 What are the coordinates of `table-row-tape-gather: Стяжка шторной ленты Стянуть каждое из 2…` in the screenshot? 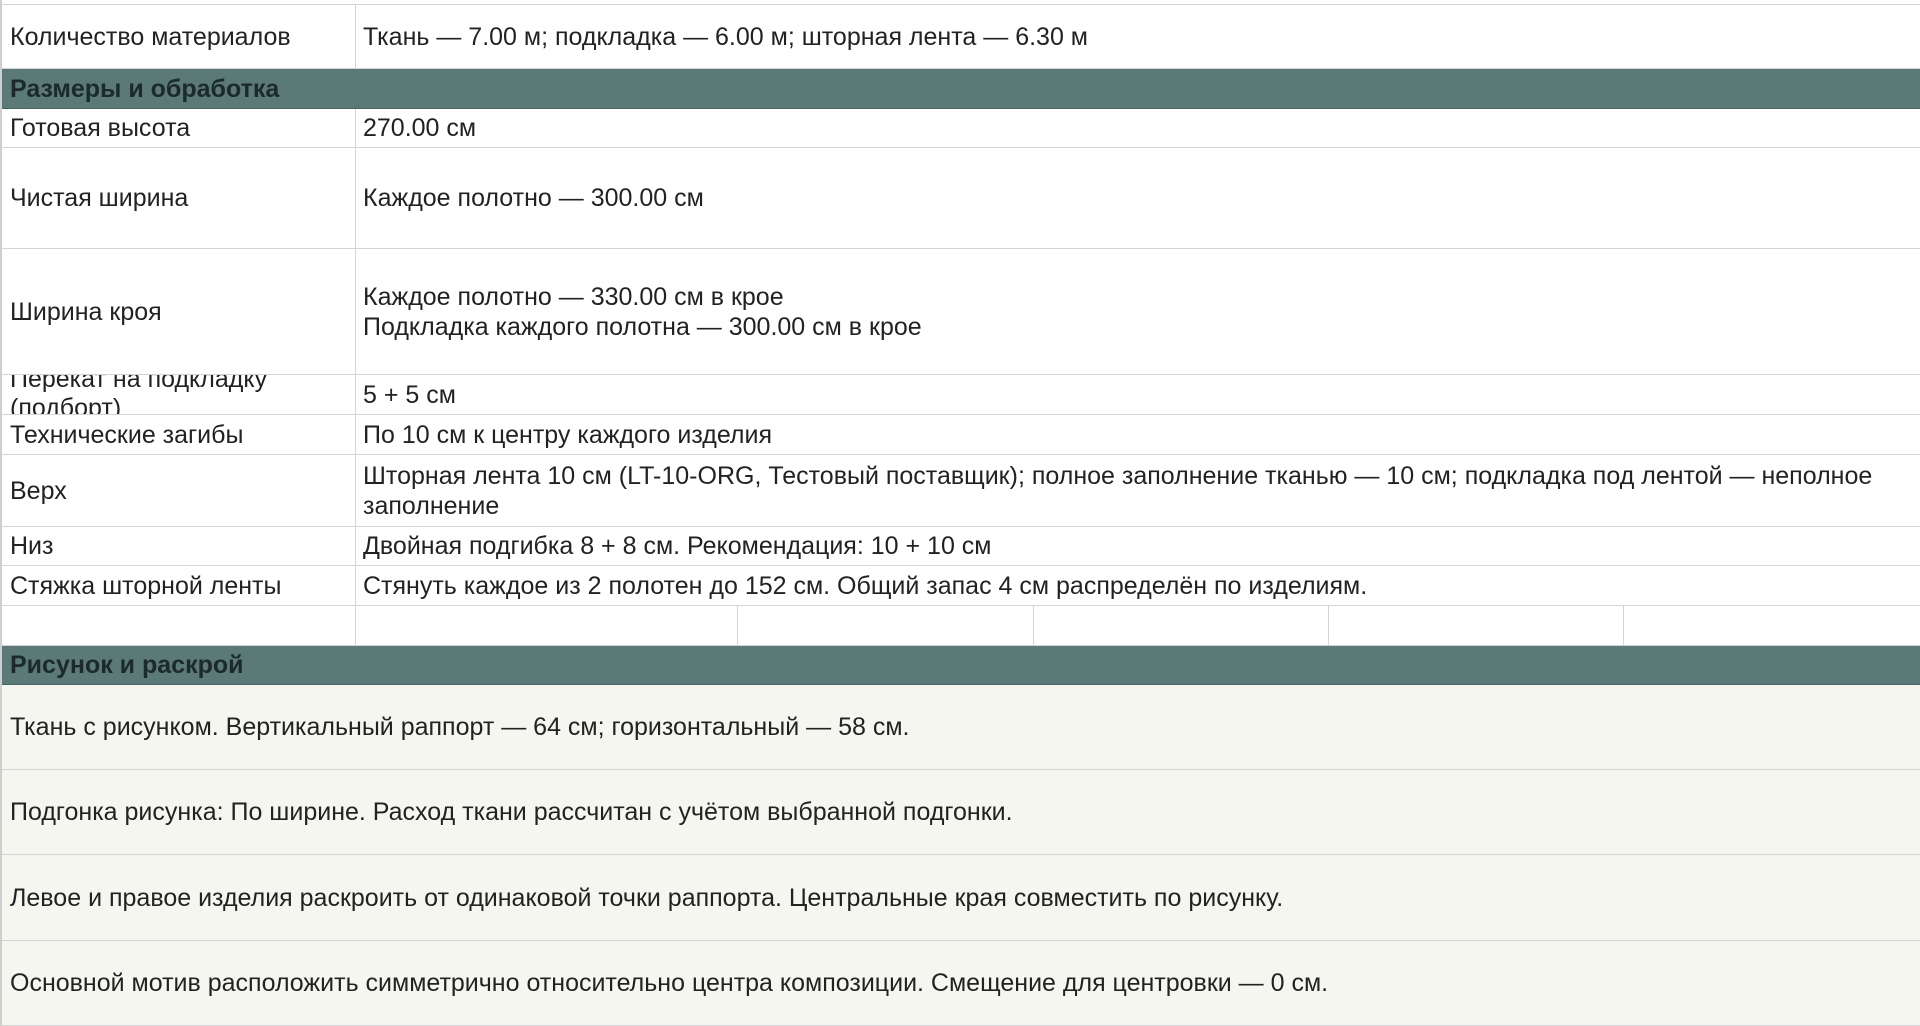 It's located at (960, 586).